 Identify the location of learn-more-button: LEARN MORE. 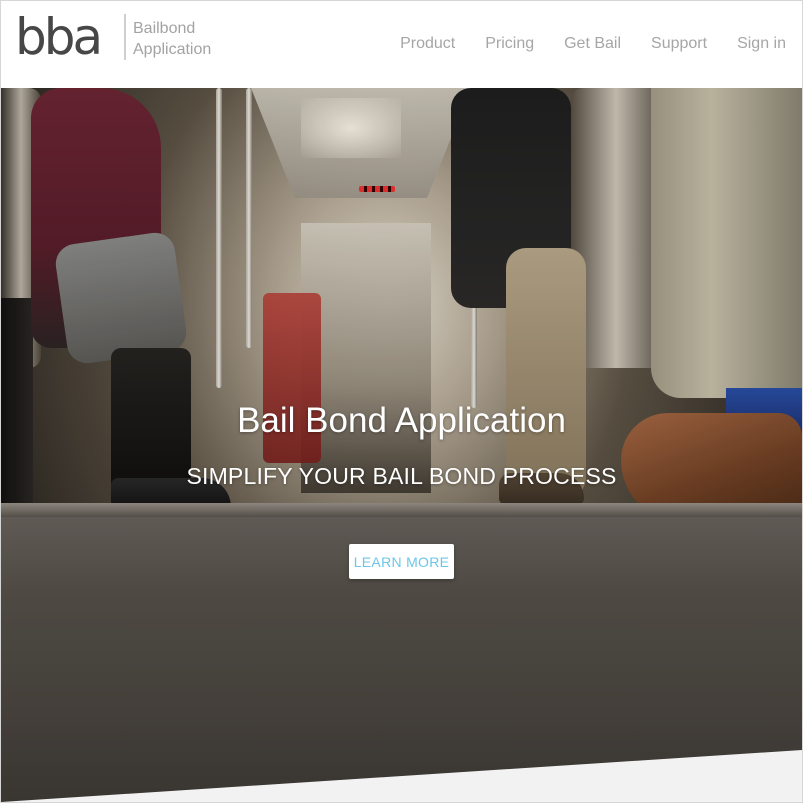
(401, 561).